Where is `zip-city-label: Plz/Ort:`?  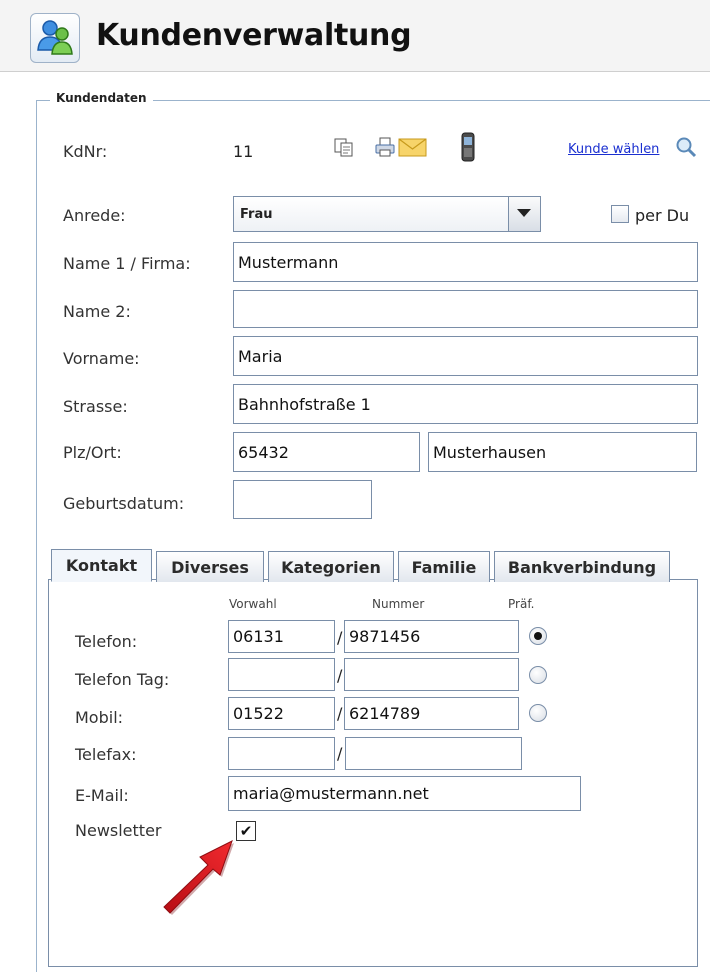 zip-city-label: Plz/Ort: is located at coordinates (92, 452).